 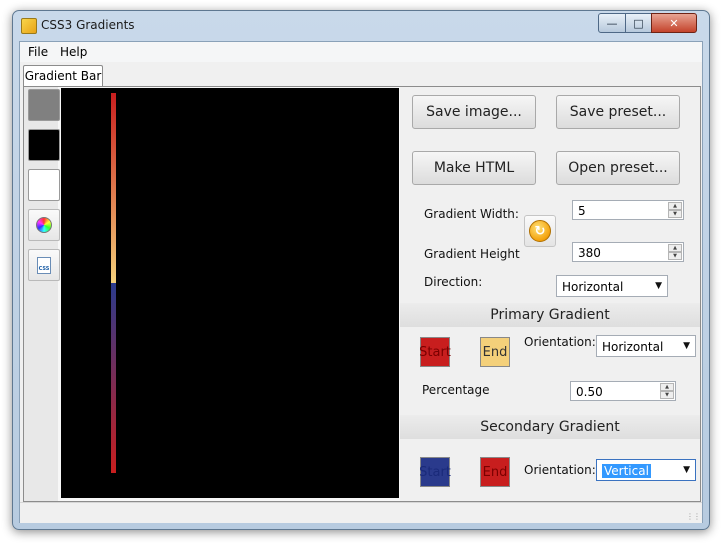 What do you see at coordinates (88, 25) in the screenshot?
I see `window-title: CSS3 Gradients` at bounding box center [88, 25].